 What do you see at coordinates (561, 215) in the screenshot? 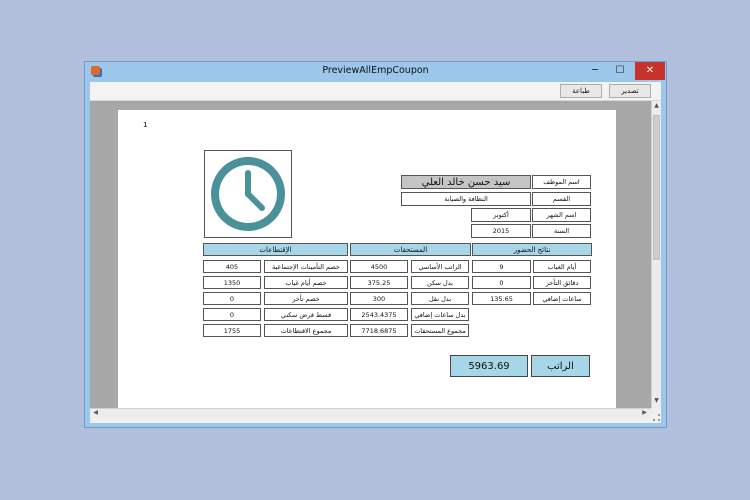
I see `month-label: اسم الشهر` at bounding box center [561, 215].